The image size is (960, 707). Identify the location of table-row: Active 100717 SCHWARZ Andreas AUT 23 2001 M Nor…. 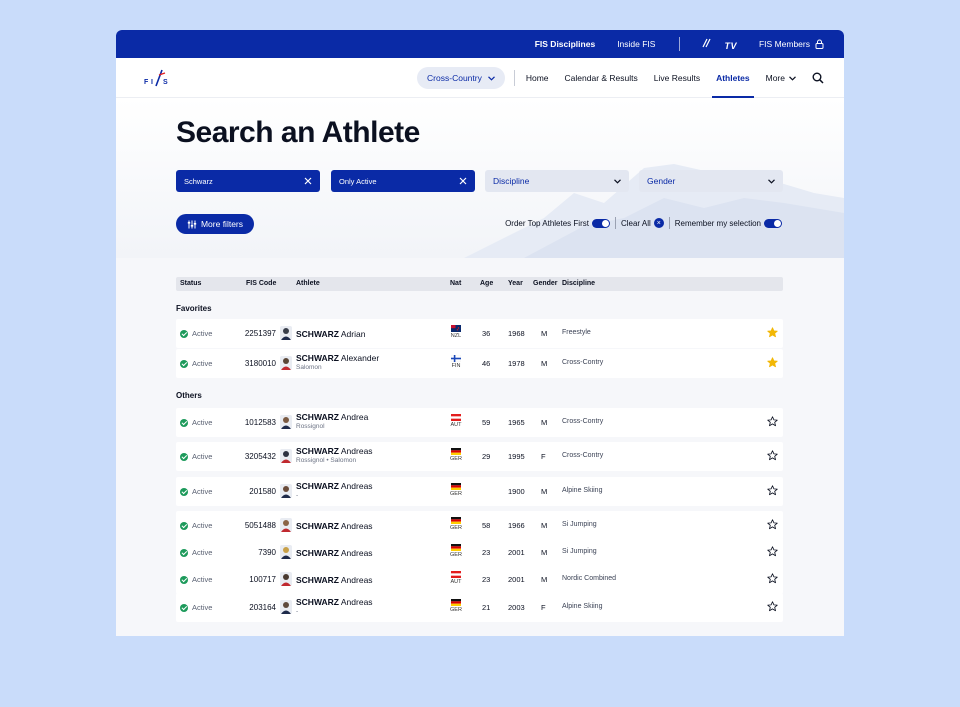
(479, 579).